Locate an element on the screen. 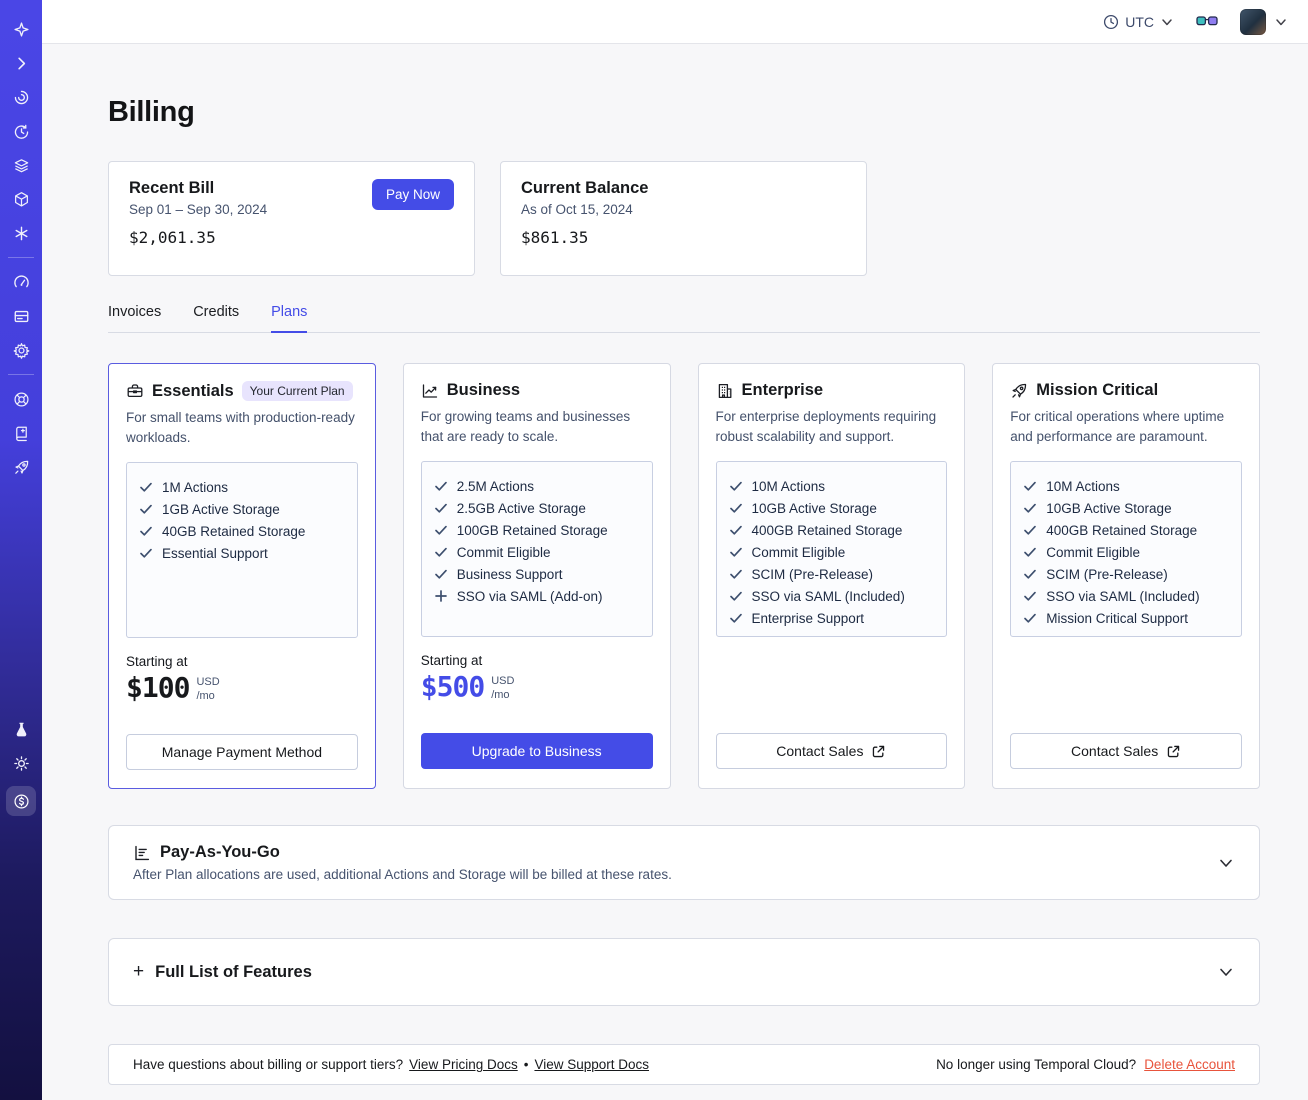 This screenshot has height=1100, width=1308. timer-icon is located at coordinates (21, 131).